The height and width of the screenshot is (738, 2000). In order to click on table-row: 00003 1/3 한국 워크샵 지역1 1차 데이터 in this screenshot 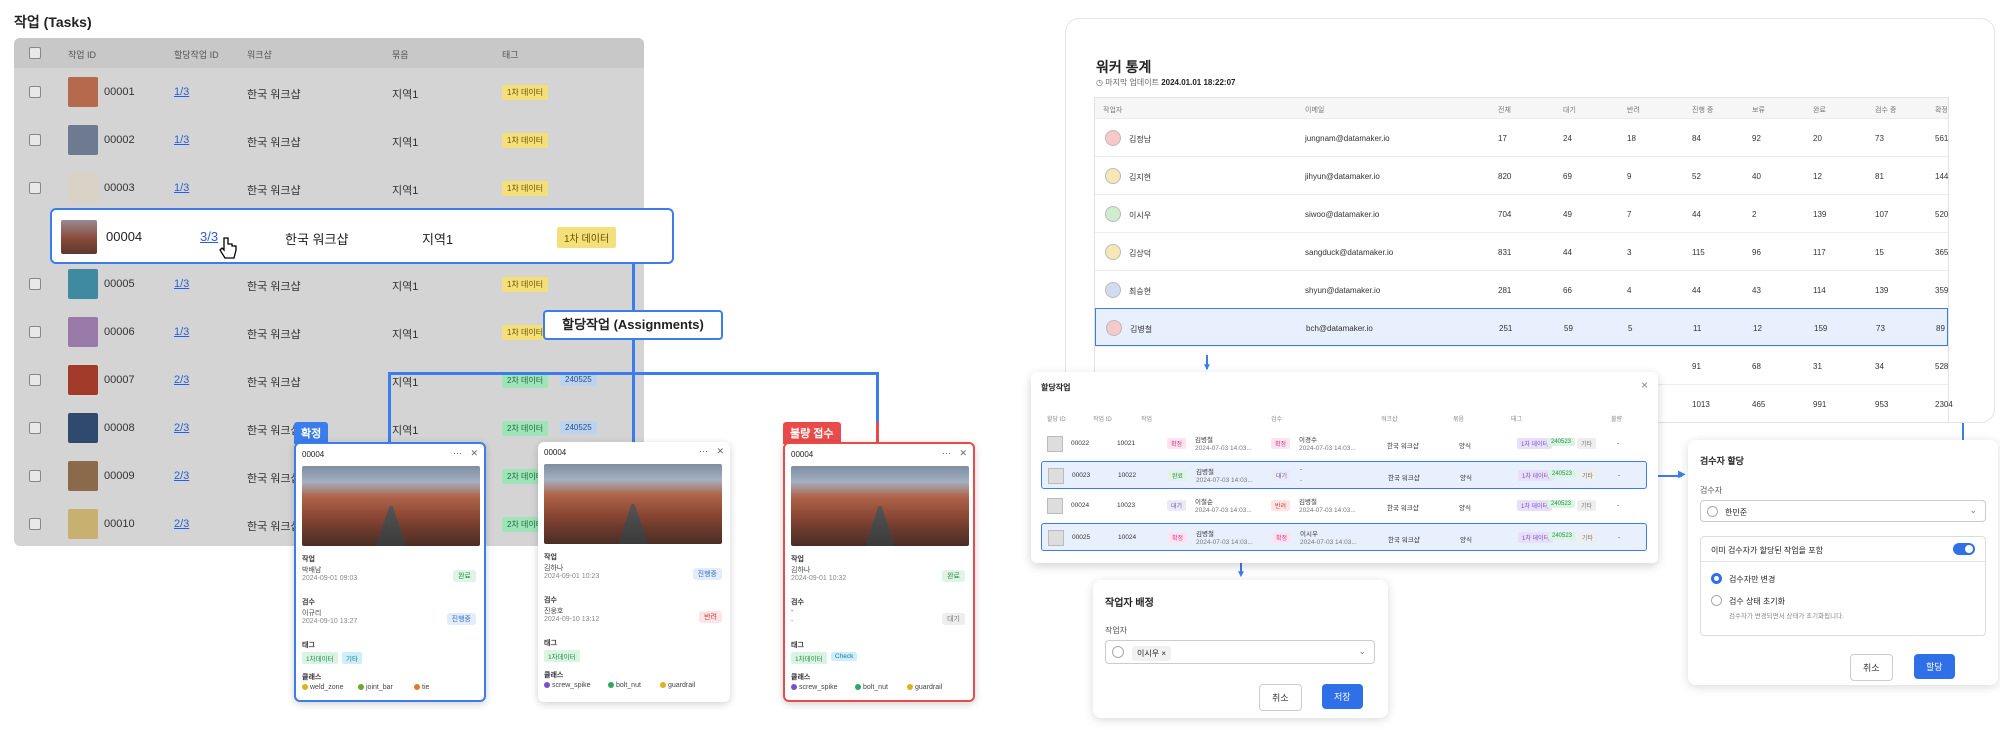, I will do `click(329, 188)`.